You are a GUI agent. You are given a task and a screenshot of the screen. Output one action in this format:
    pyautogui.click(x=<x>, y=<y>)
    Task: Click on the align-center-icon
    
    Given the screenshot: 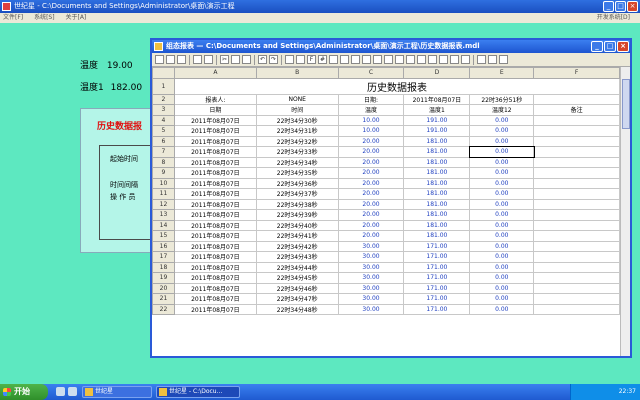 What is the action you would take?
    pyautogui.click(x=355, y=59)
    